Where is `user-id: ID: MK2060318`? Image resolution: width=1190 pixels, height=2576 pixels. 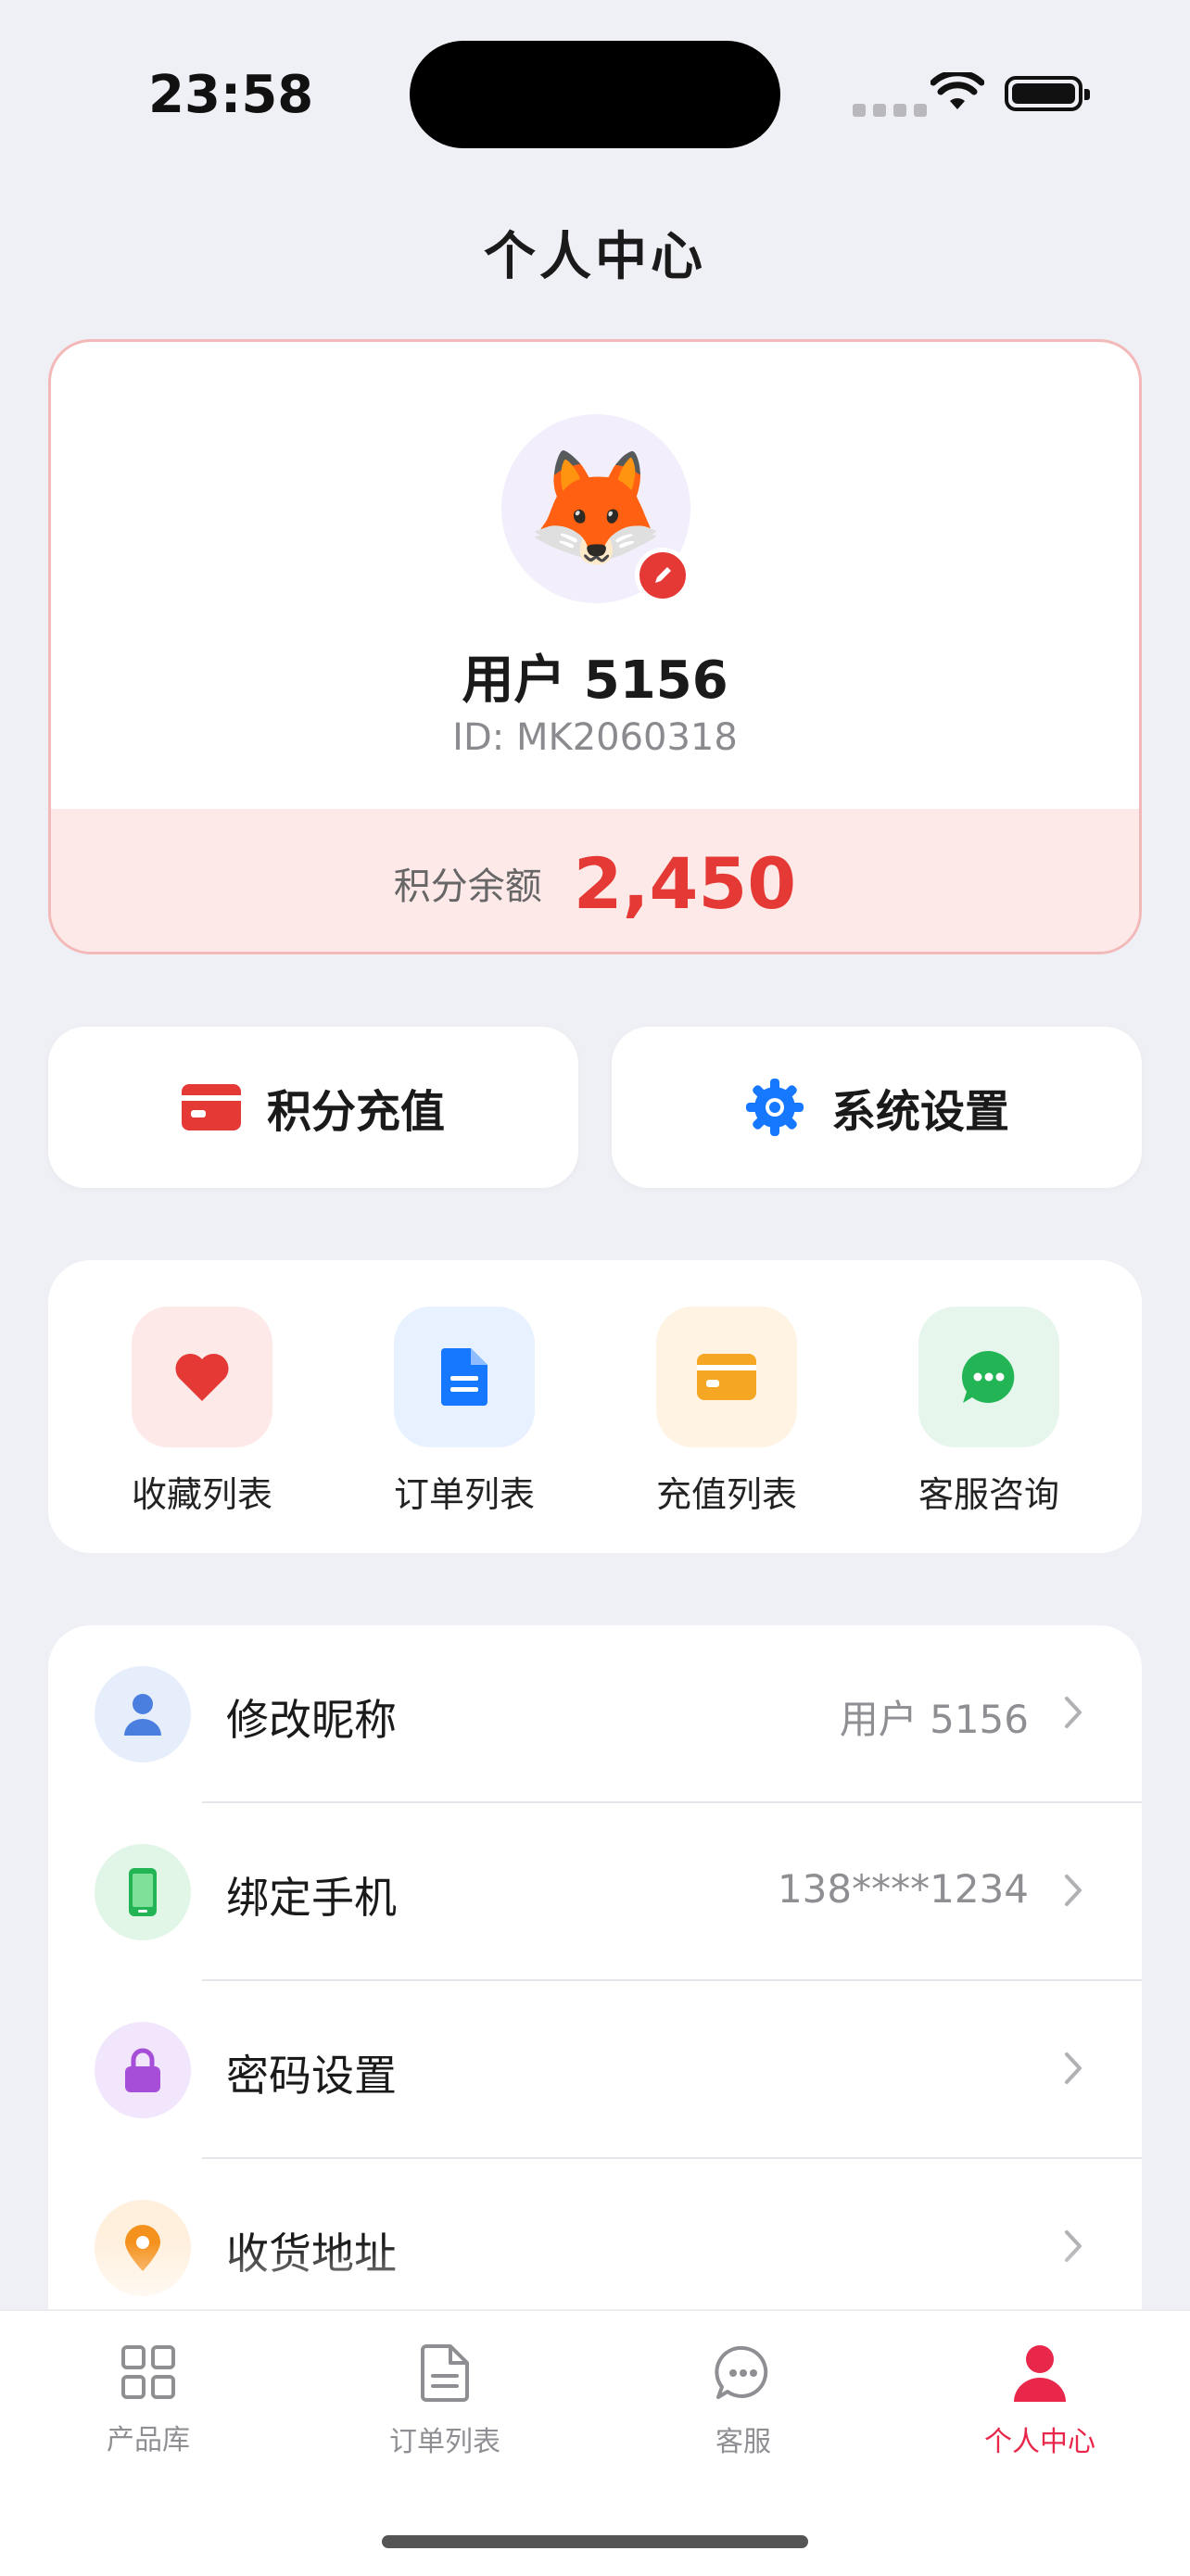
user-id: ID: MK2060318 is located at coordinates (595, 738).